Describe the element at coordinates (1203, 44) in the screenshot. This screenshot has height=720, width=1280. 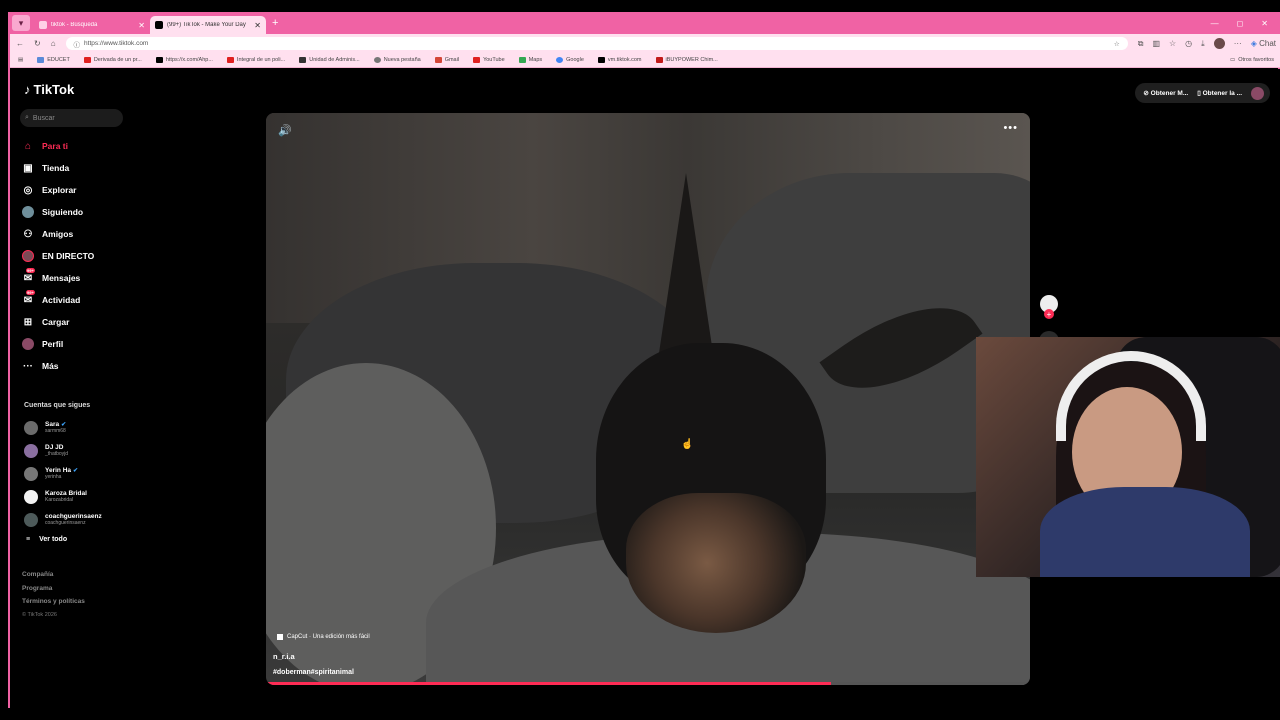
I see `downloads-icon: ⤓` at that location.